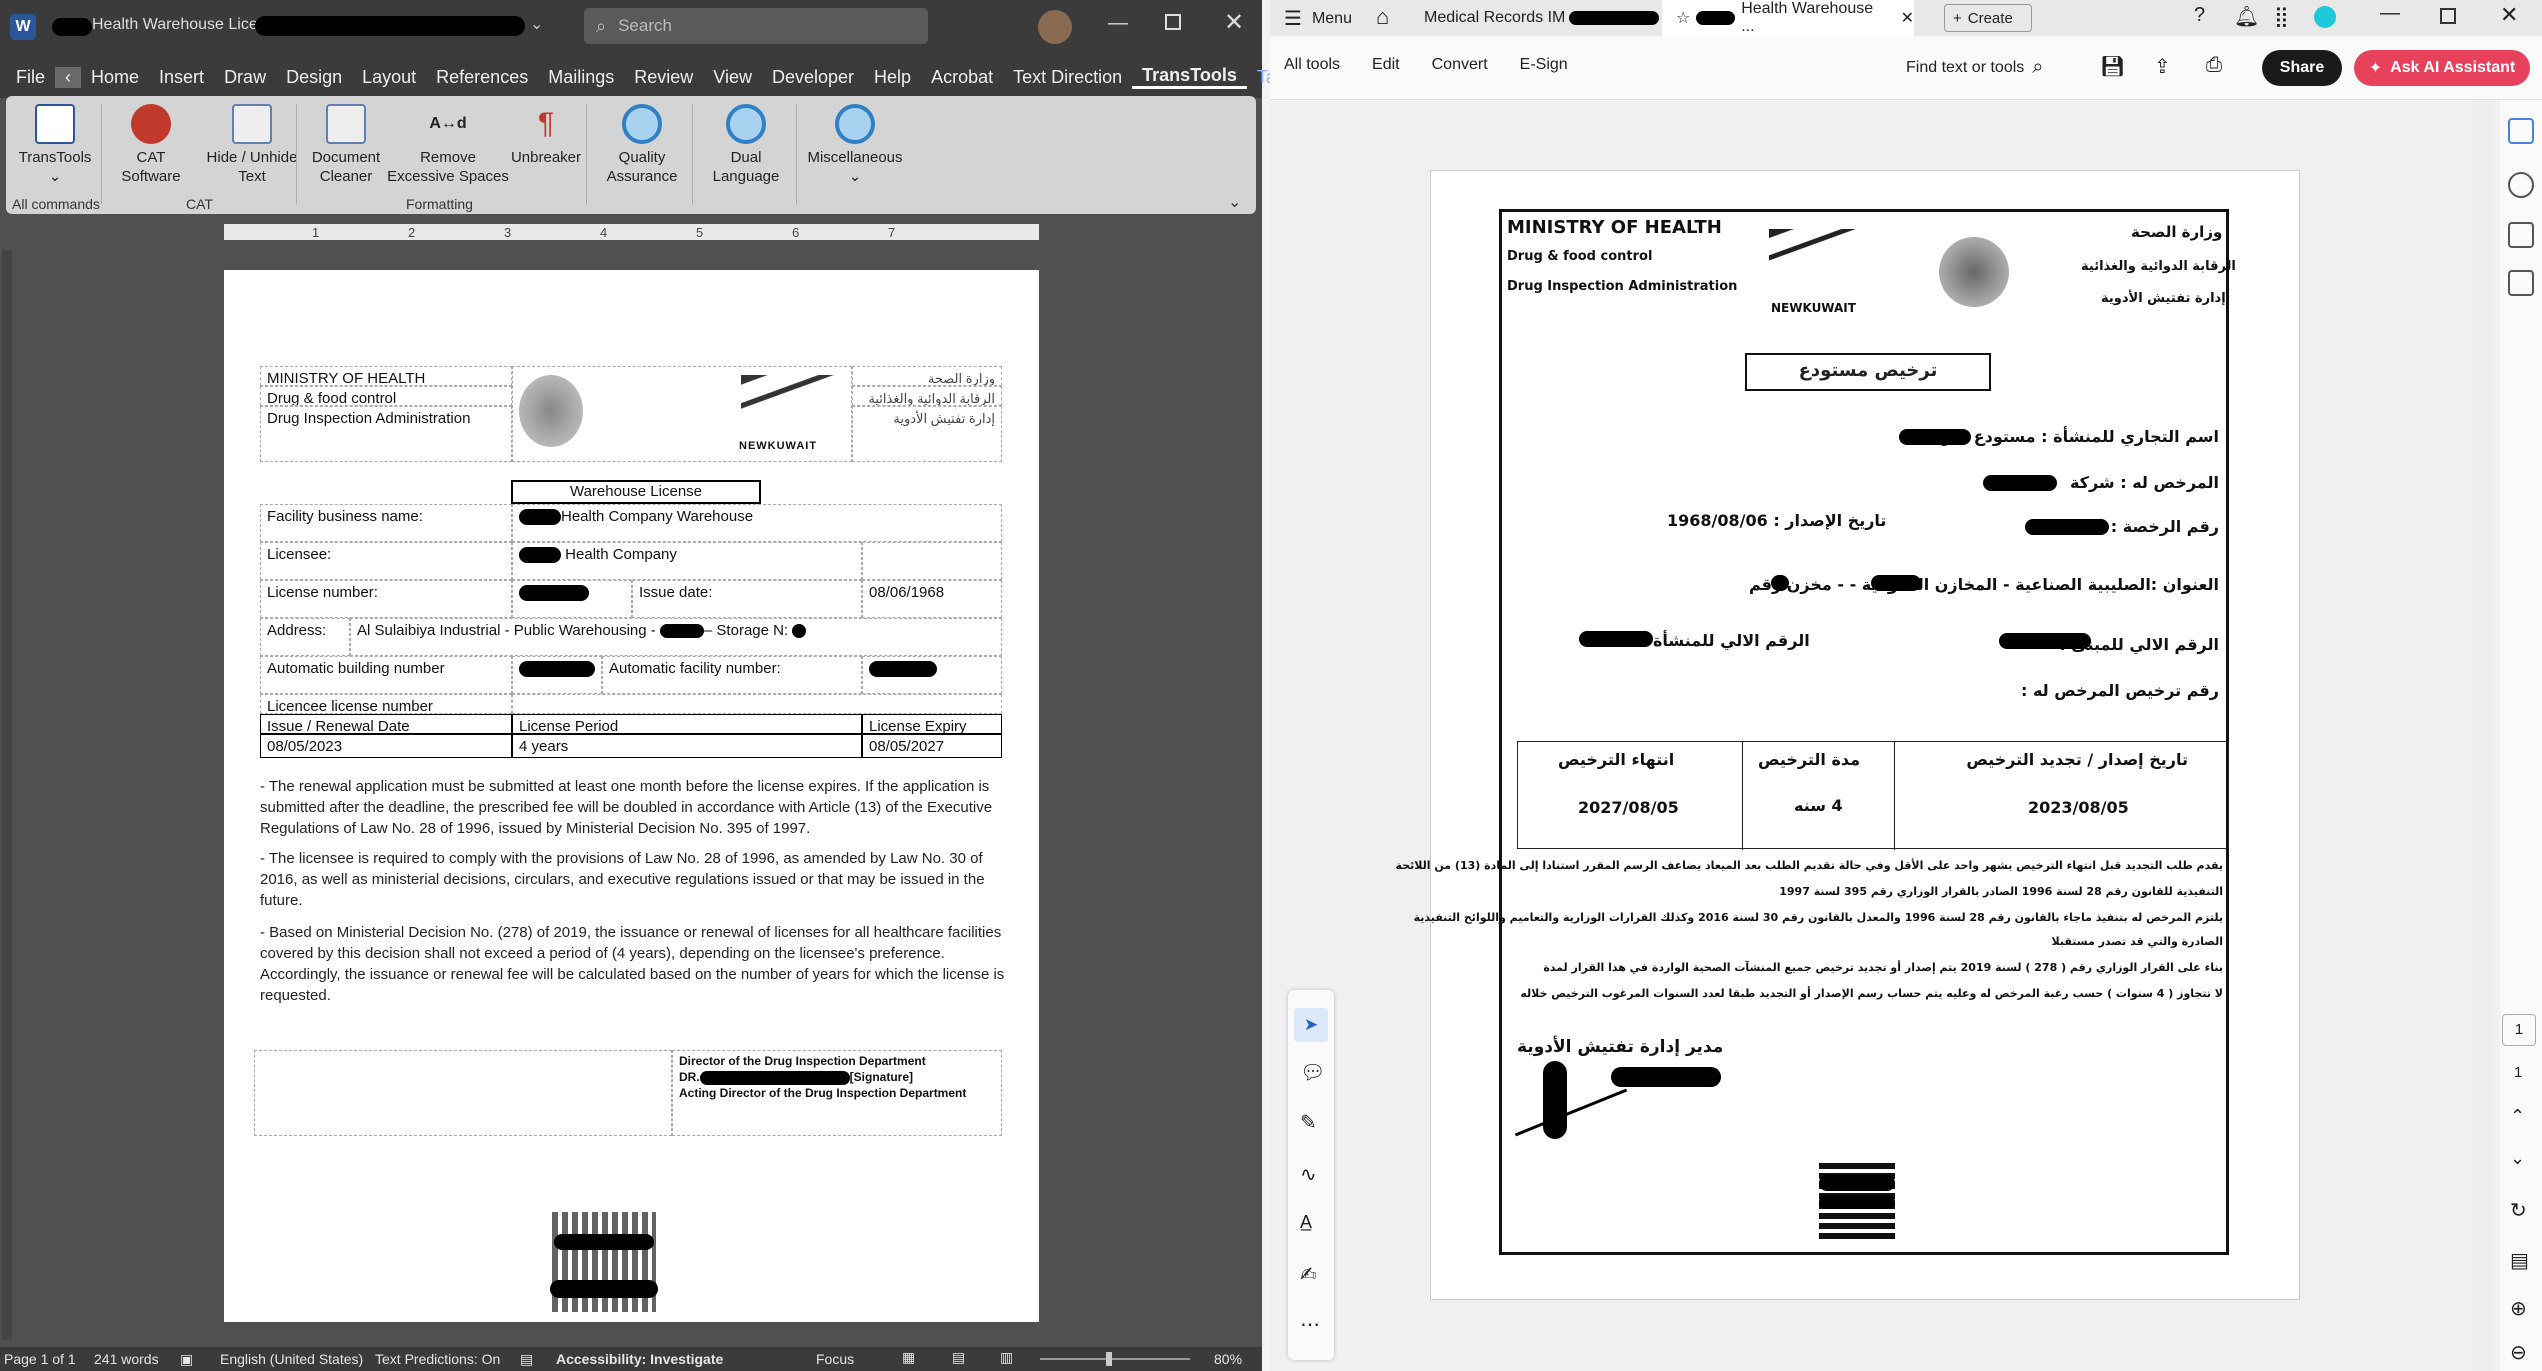 The height and width of the screenshot is (1371, 2542). I want to click on accessibility: Accessibility: Investigate, so click(639, 1359).